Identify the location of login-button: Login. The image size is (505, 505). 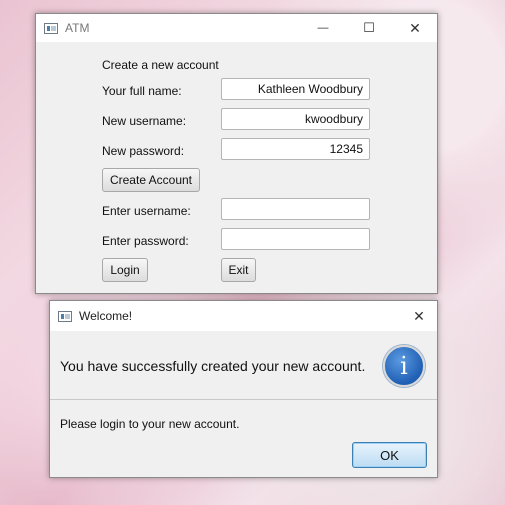
(125, 270).